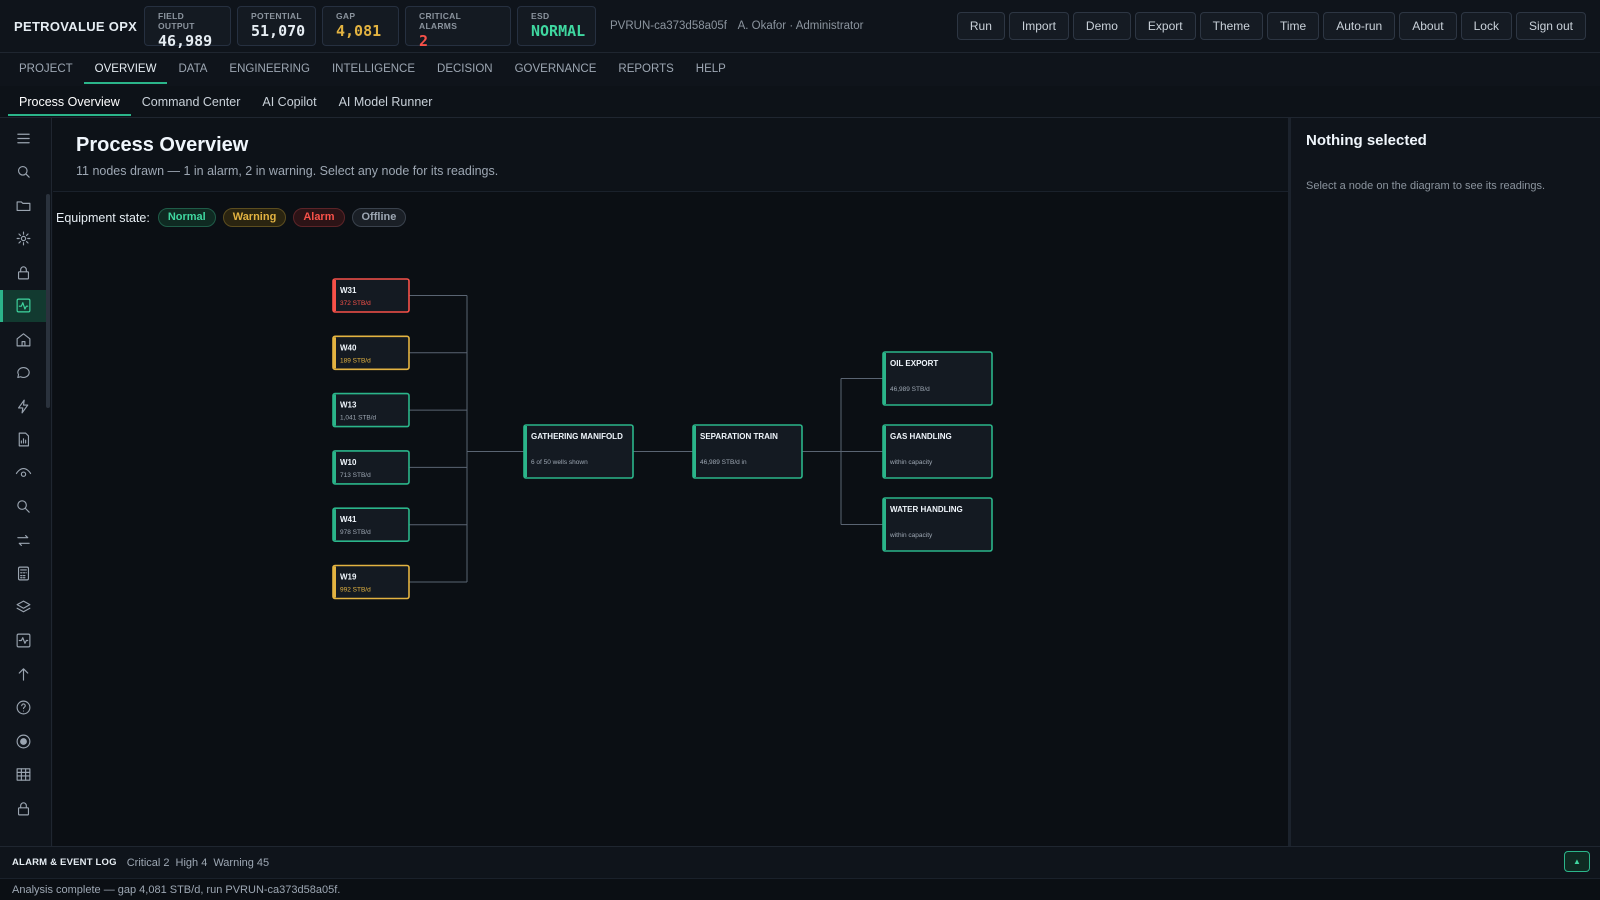 The width and height of the screenshot is (1600, 900). Describe the element at coordinates (355, 475) in the screenshot. I see `well-node-w10-reading: 713 STB/d` at that location.